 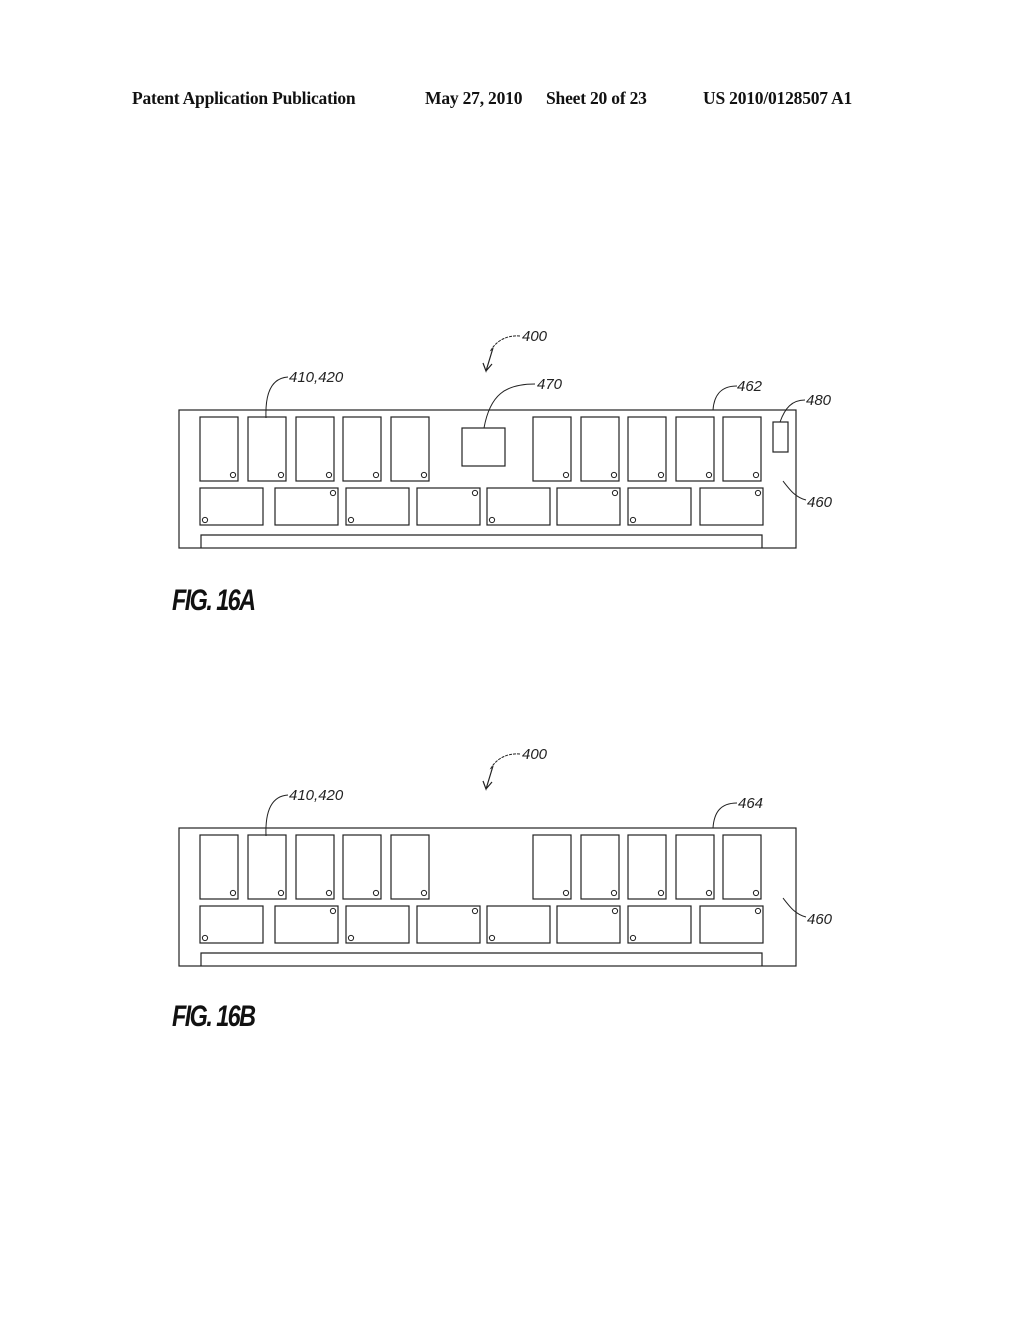 What do you see at coordinates (214, 600) in the screenshot?
I see `figure-label: FIG. 16A` at bounding box center [214, 600].